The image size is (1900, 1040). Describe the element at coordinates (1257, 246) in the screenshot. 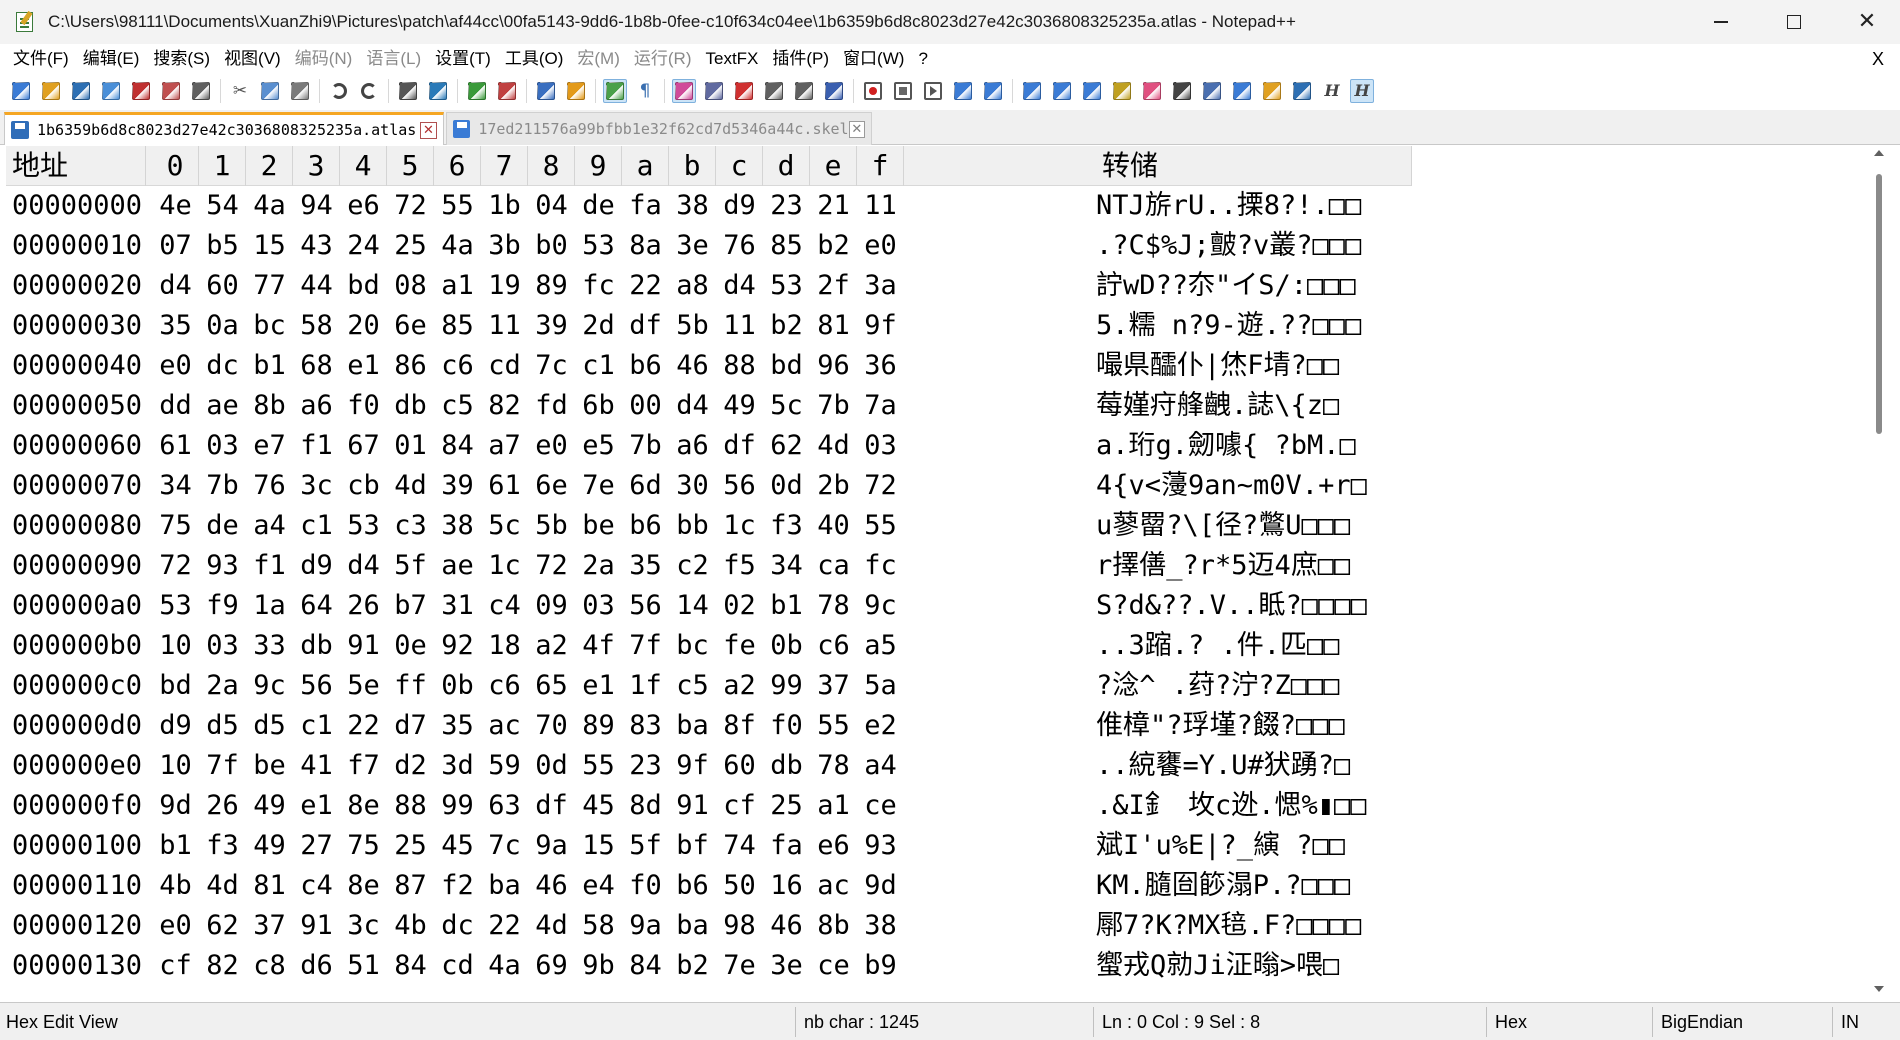

I see `row-ascii-dump: .?C$%J;皽?v叢?□□□` at that location.